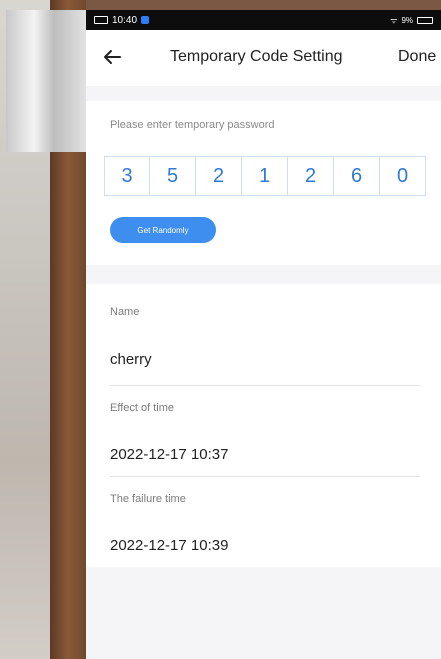 The height and width of the screenshot is (659, 441). I want to click on name-label: Name, so click(125, 312).